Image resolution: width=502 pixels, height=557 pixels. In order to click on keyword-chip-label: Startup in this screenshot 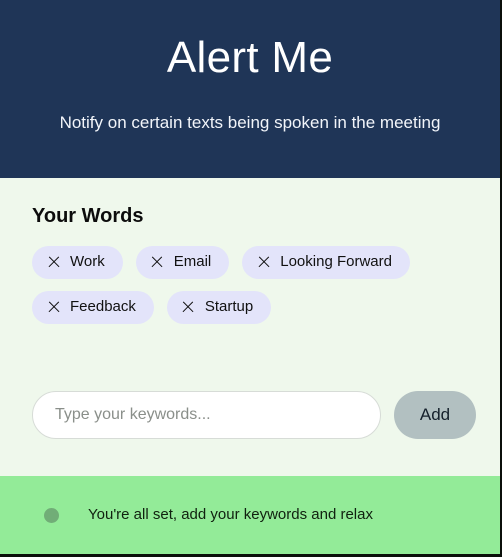, I will do `click(229, 306)`.